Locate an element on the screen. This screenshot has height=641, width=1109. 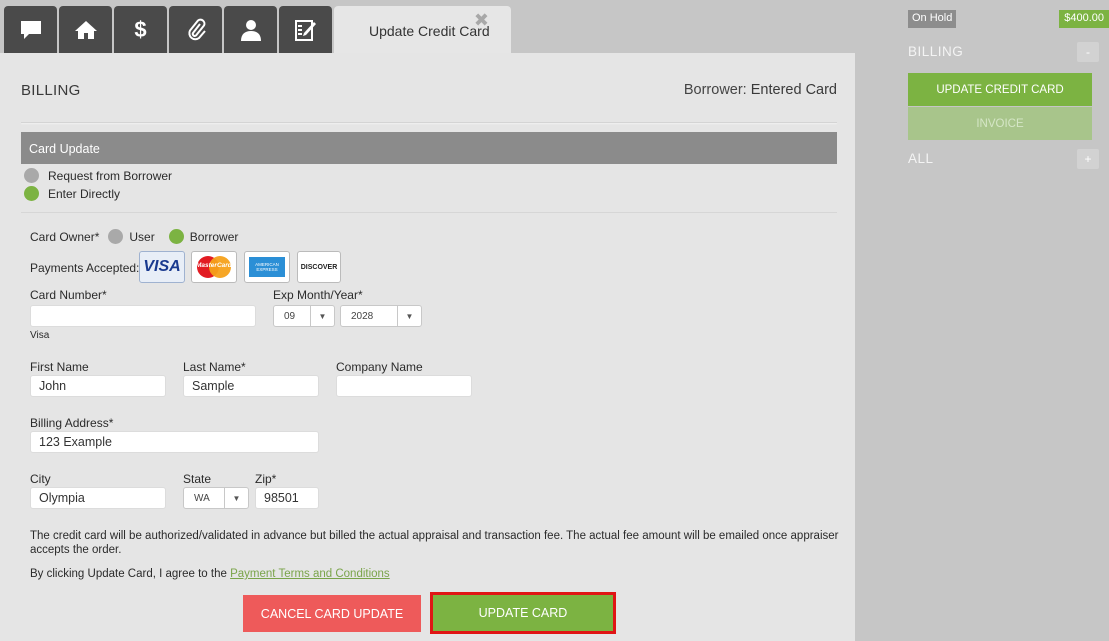
amex-logo: AMERICAN EXPRESS is located at coordinates (267, 267).